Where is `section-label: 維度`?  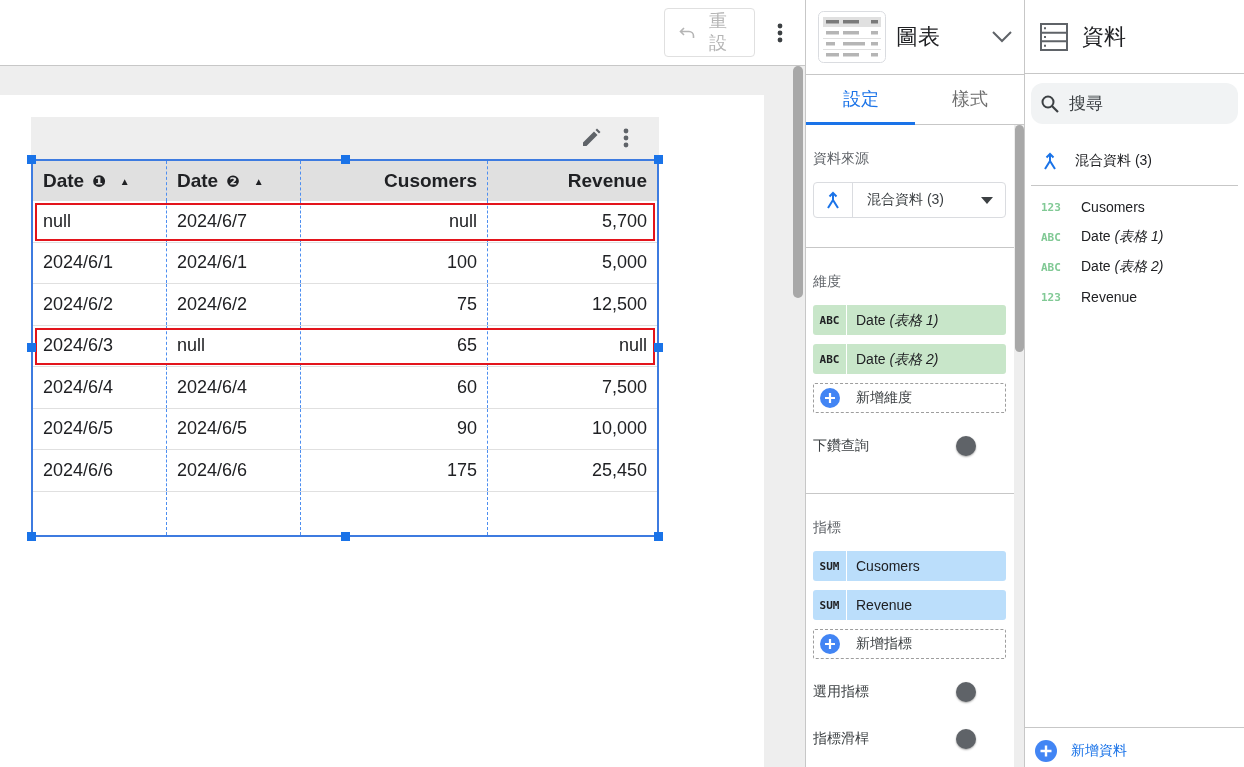 section-label: 維度 is located at coordinates (827, 282).